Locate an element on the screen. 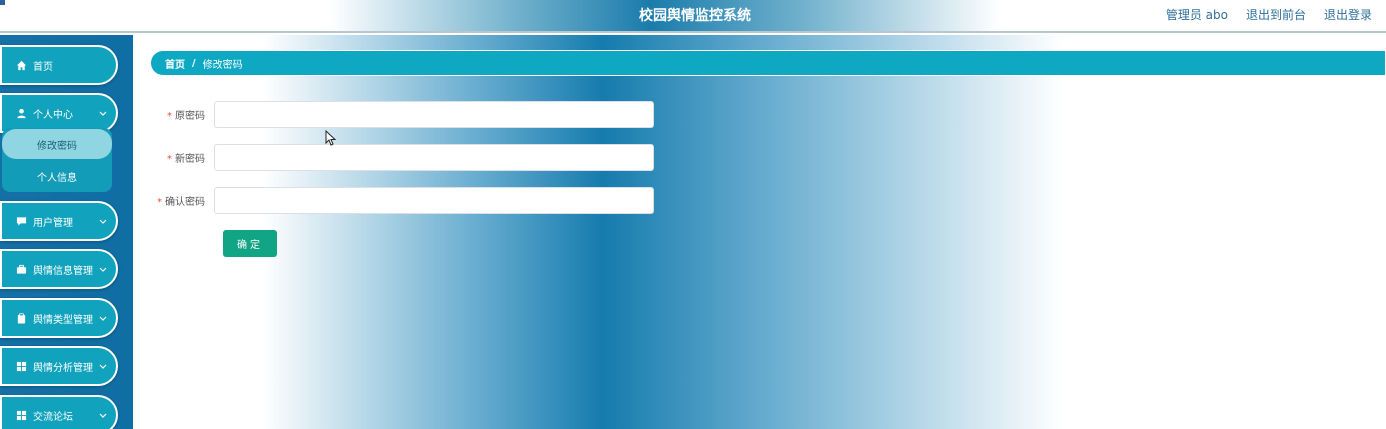 This screenshot has height=429, width=1386. personal-center-submenu: 修改密码 个人信息 is located at coordinates (57, 160).